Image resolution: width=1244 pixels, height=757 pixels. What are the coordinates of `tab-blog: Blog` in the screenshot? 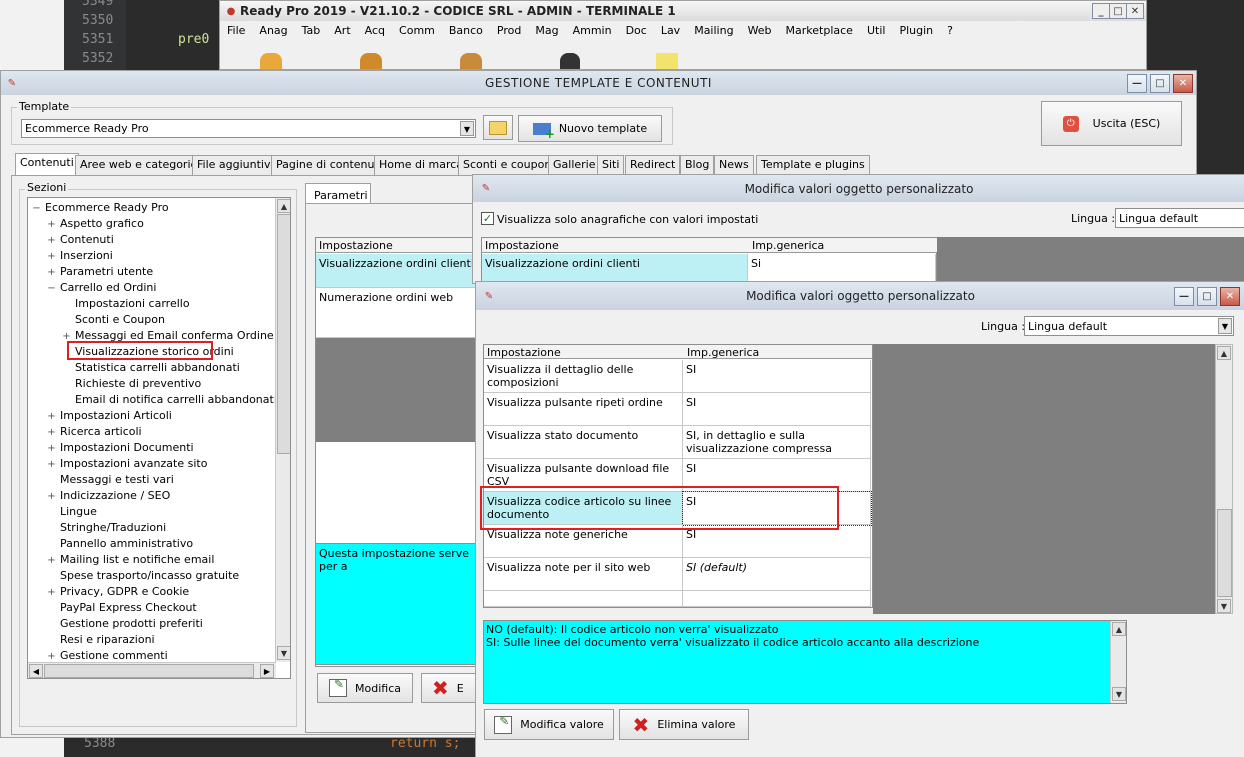 It's located at (697, 165).